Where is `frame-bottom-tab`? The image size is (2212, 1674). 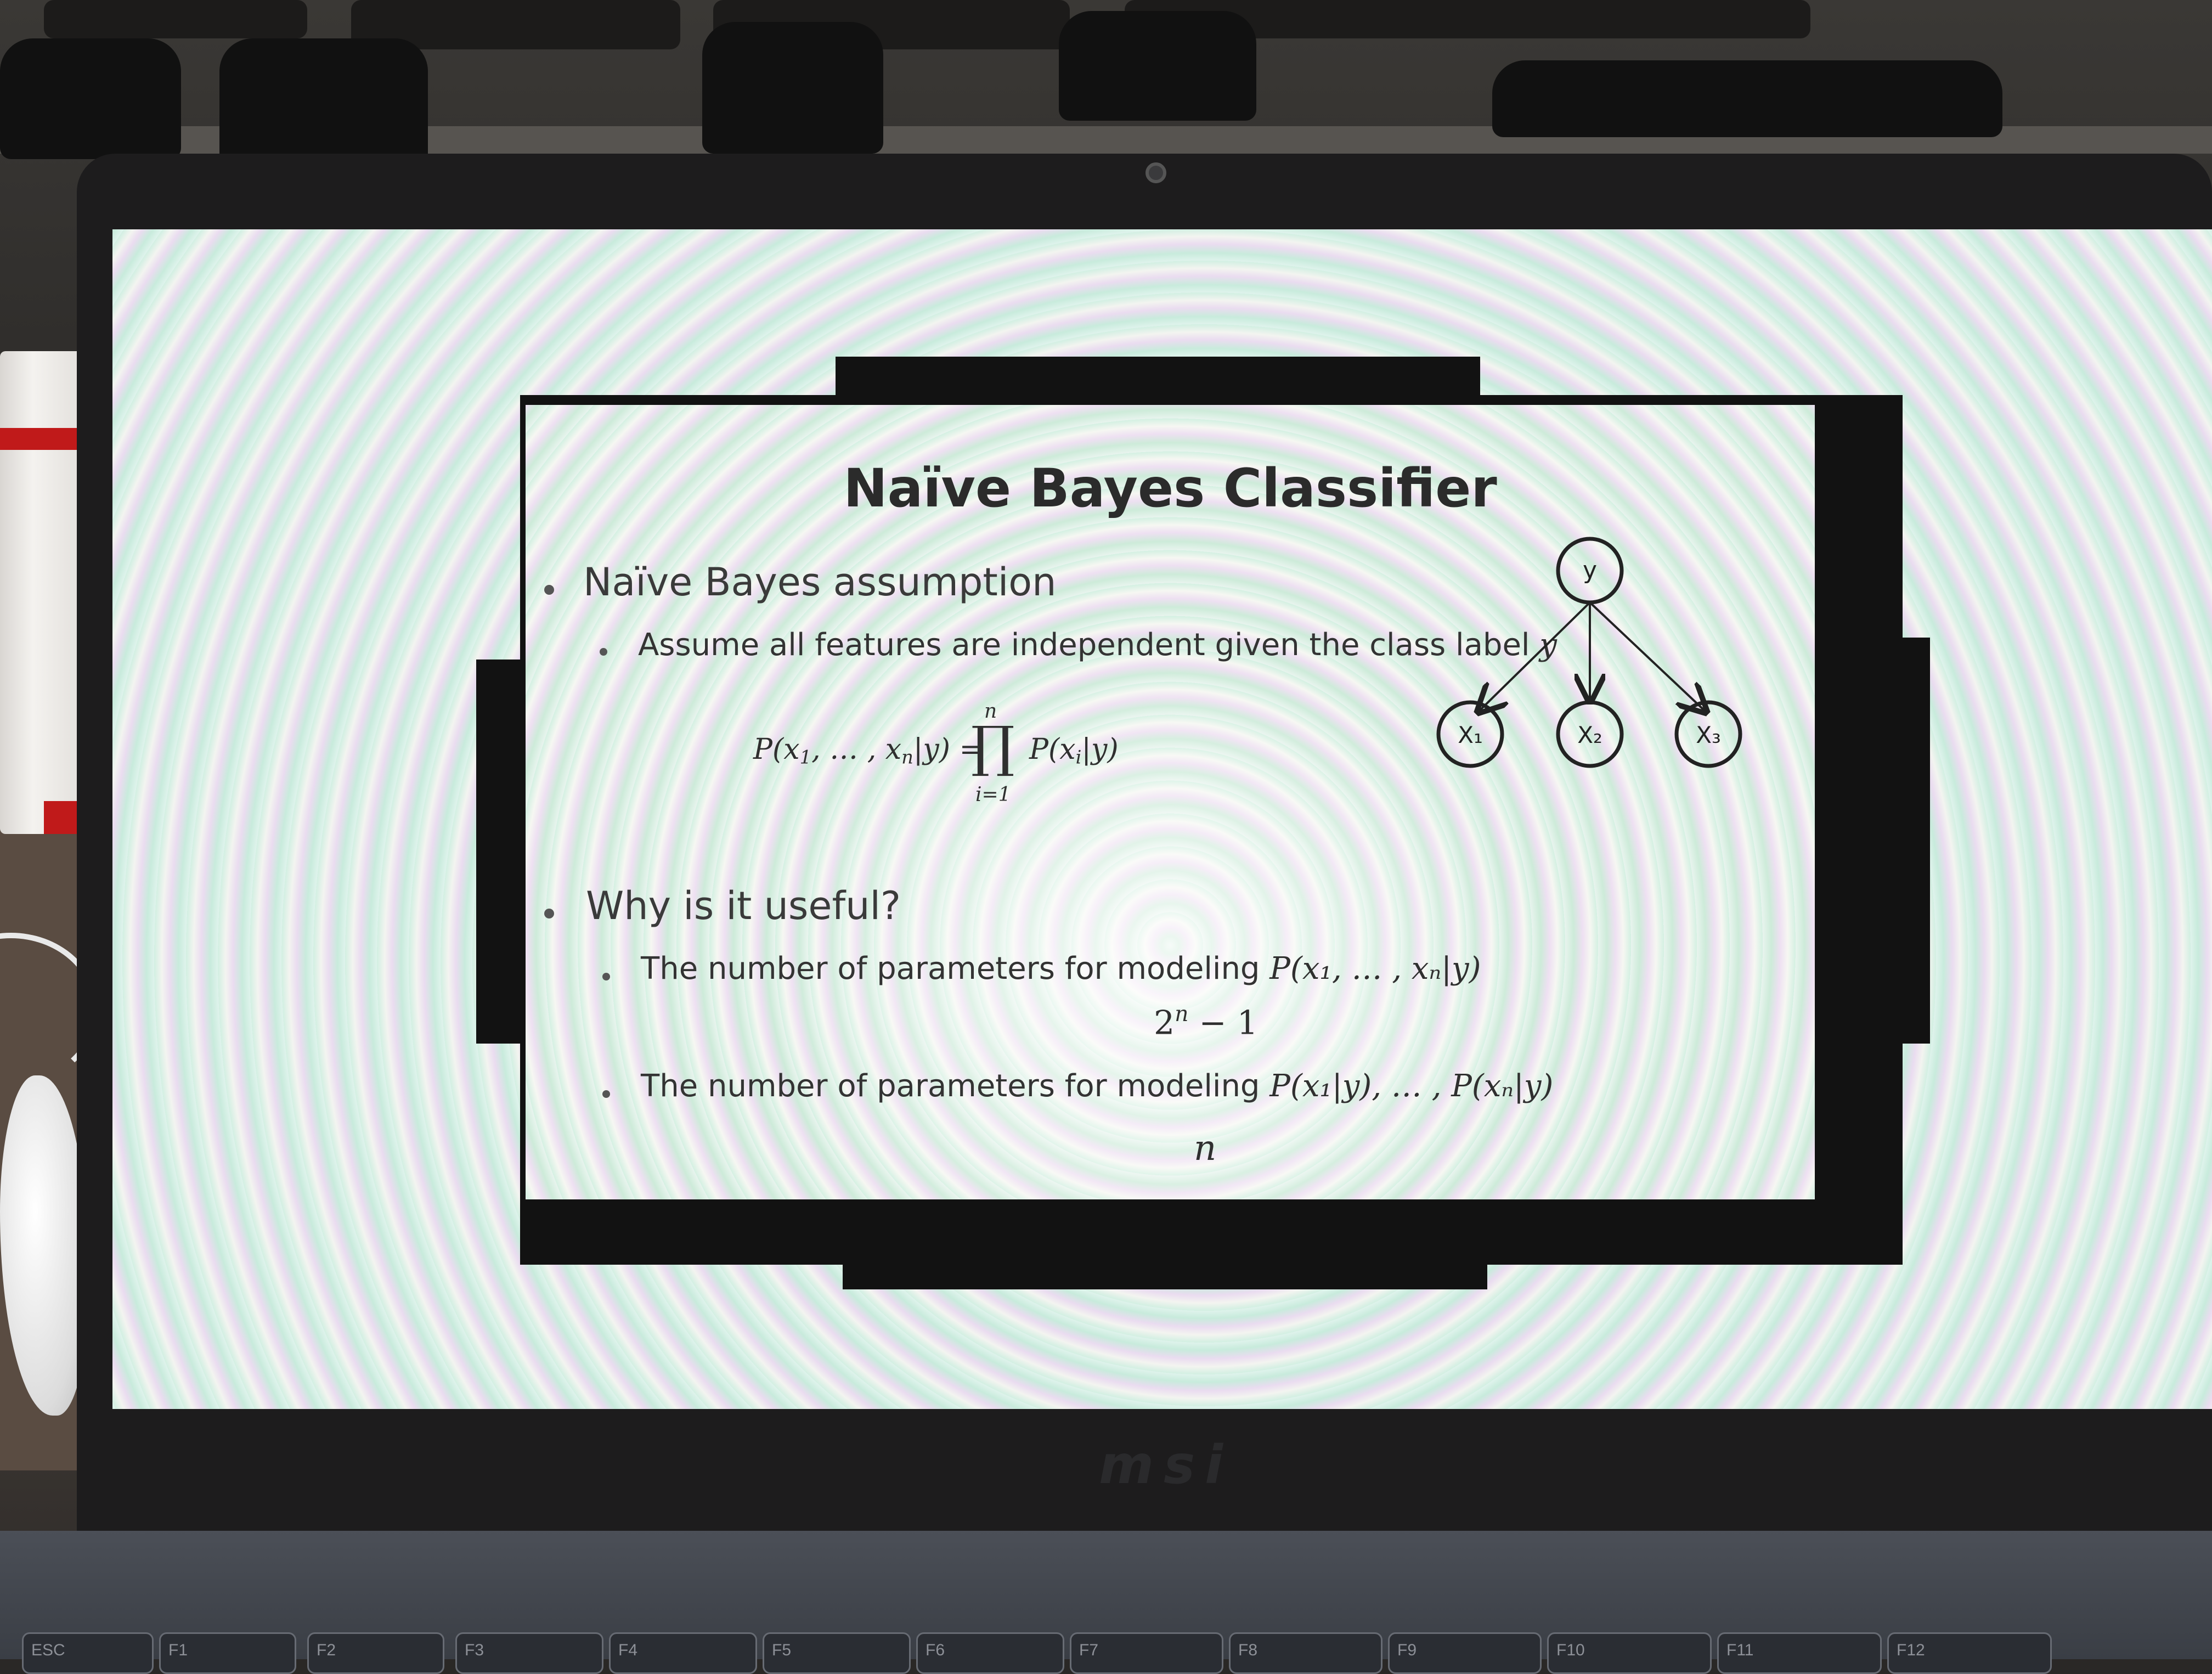
frame-bottom-tab is located at coordinates (1165, 1256).